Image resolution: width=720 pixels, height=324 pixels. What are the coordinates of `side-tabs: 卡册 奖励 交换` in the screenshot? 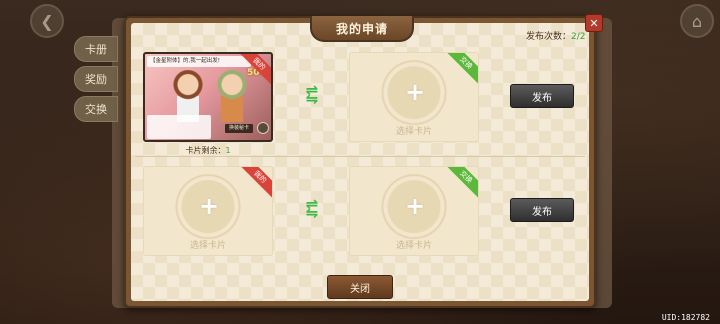 It's located at (96, 81).